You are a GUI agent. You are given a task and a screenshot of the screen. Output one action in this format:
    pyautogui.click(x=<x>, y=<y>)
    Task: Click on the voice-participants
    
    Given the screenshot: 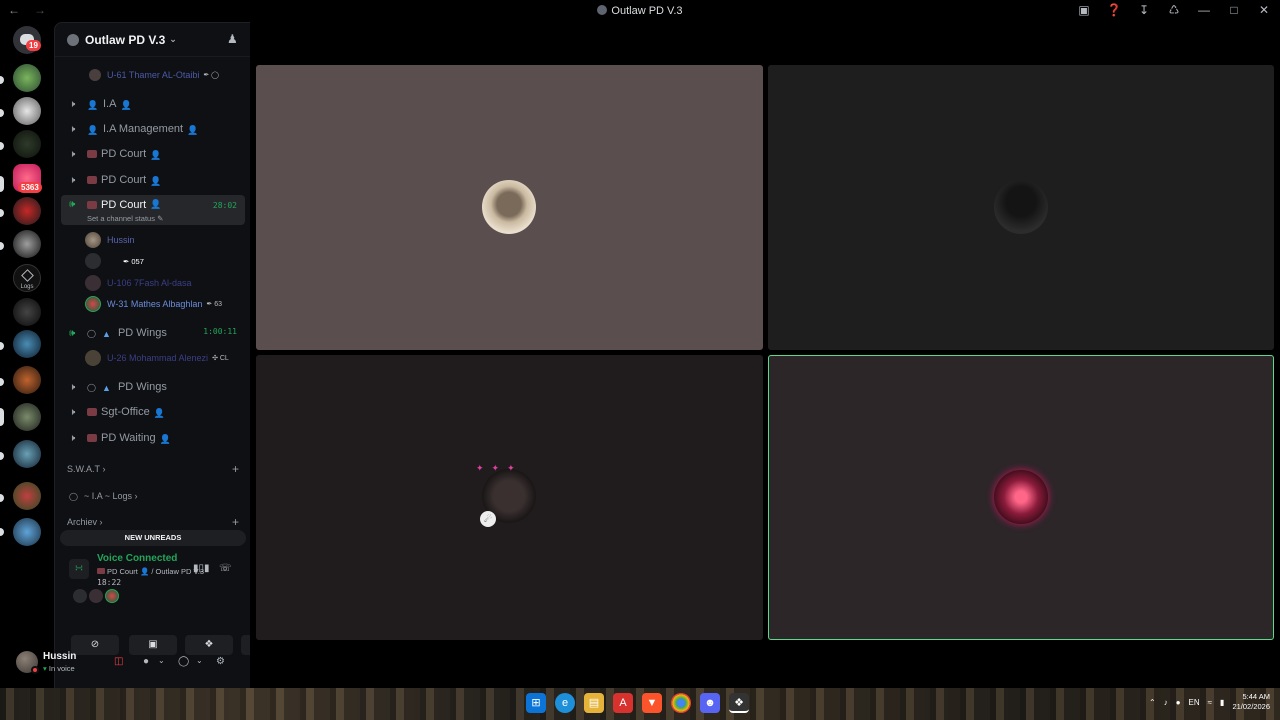 What is the action you would take?
    pyautogui.click(x=96, y=596)
    